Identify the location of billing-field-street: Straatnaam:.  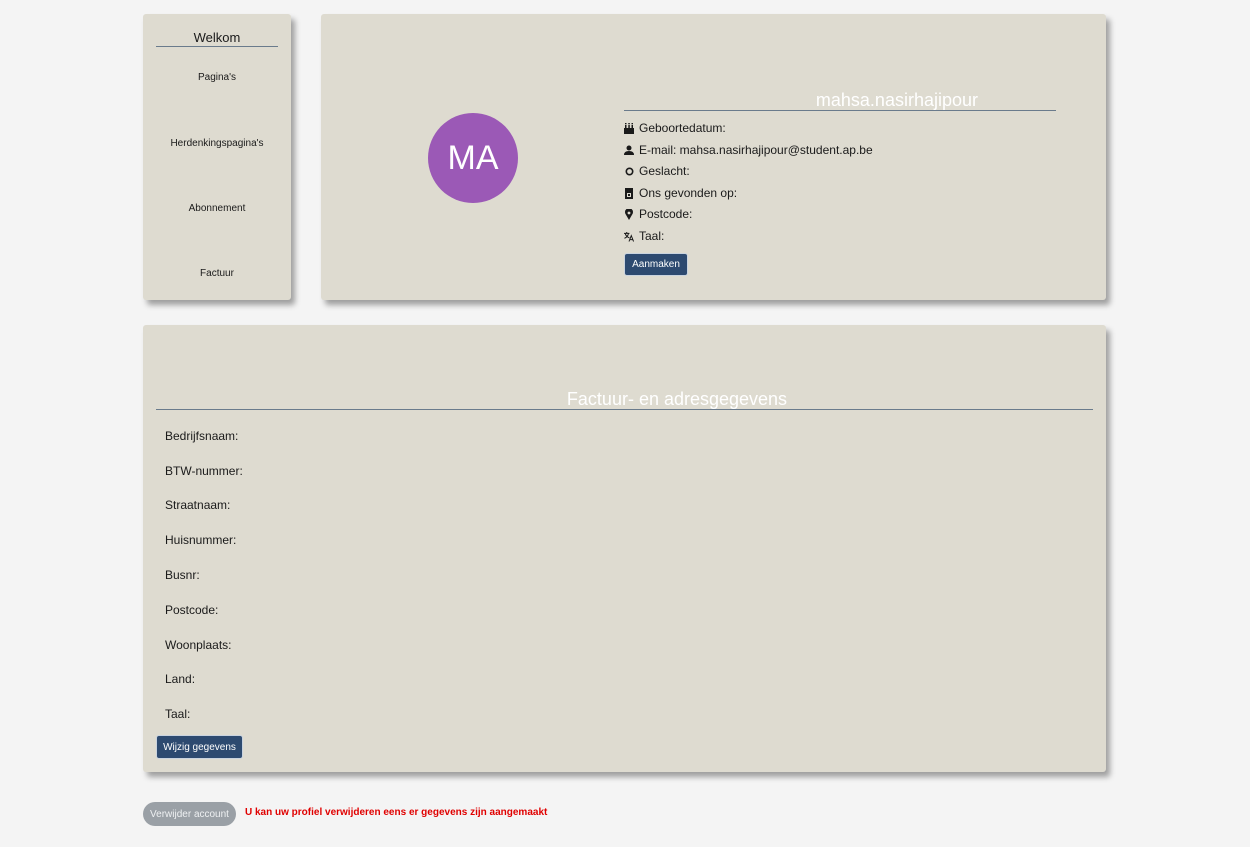
(198, 505).